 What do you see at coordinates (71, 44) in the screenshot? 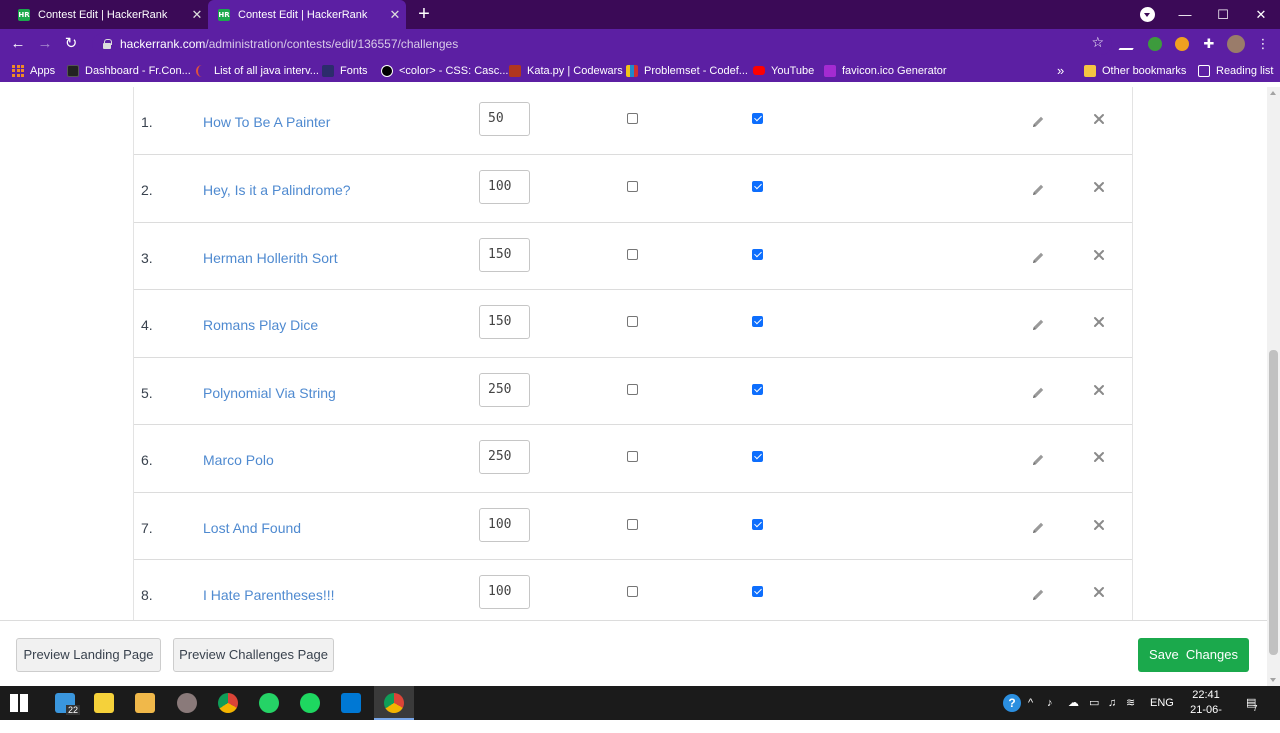
I see `reload-icon: ↻` at bounding box center [71, 44].